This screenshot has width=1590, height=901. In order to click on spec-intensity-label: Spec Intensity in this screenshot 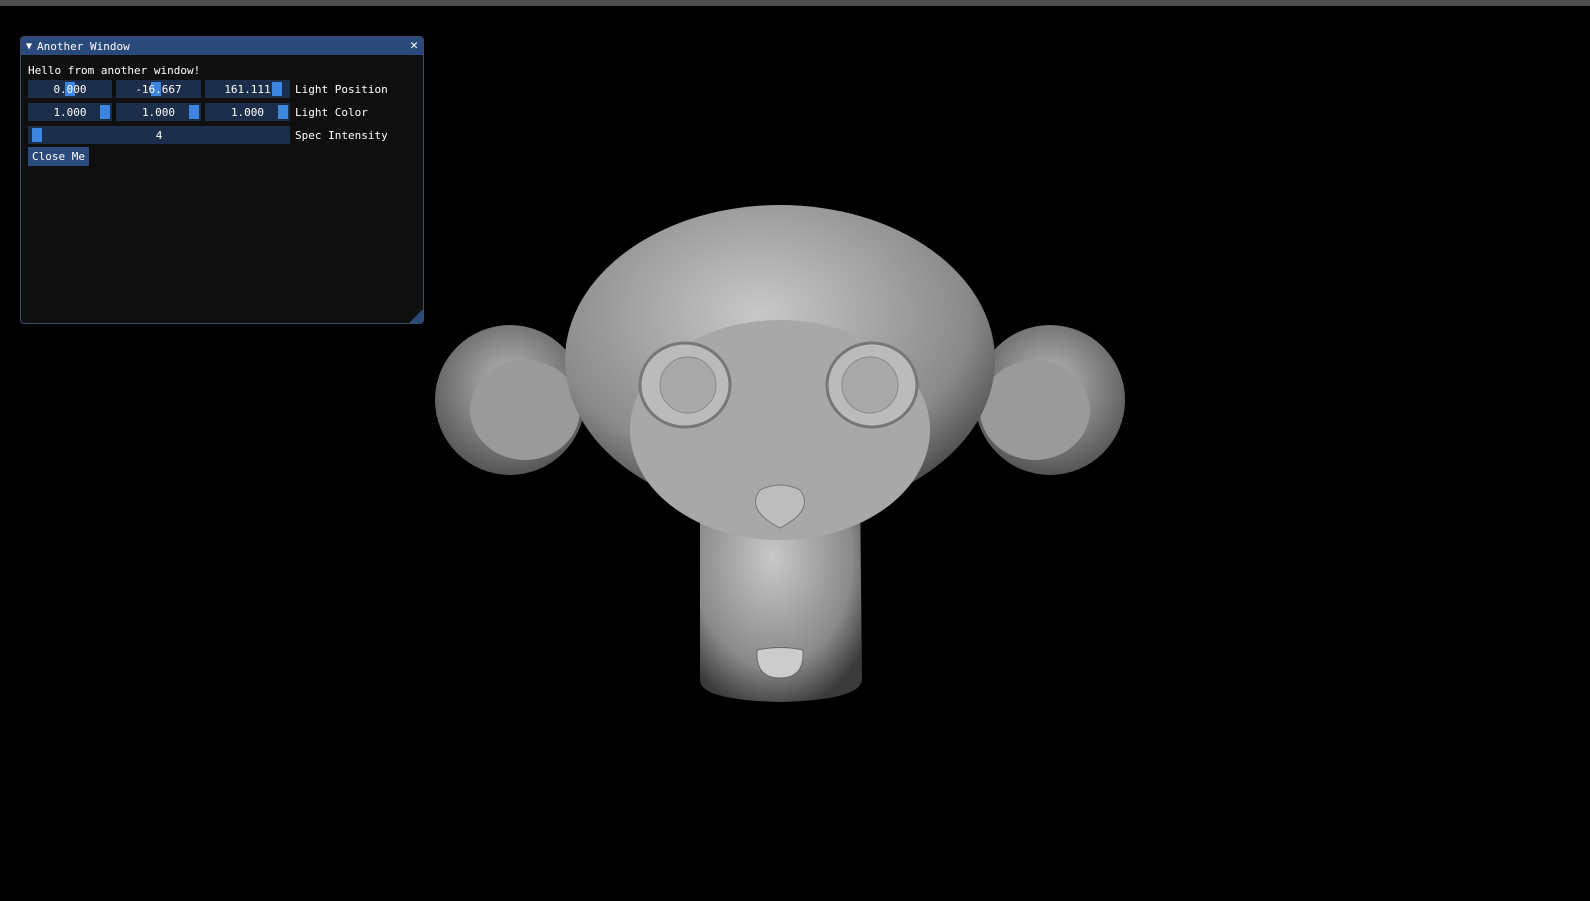, I will do `click(341, 135)`.